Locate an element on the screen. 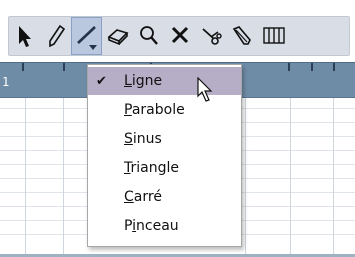  scissors-icon is located at coordinates (211, 36).